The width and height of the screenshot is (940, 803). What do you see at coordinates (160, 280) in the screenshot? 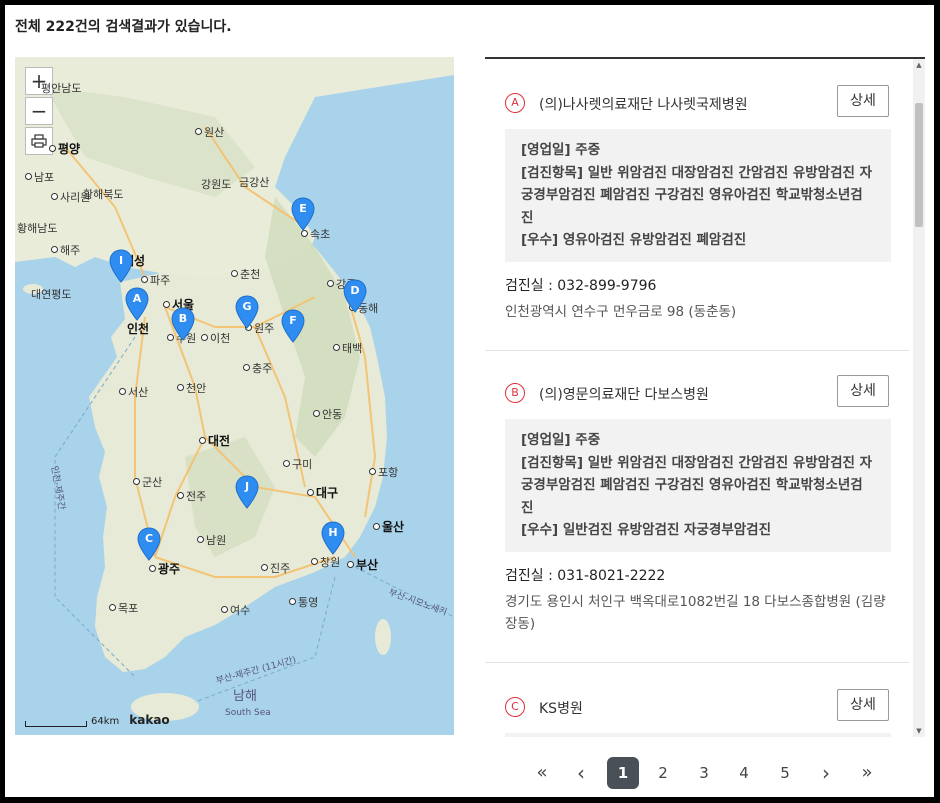
I see `city-name: 파주` at bounding box center [160, 280].